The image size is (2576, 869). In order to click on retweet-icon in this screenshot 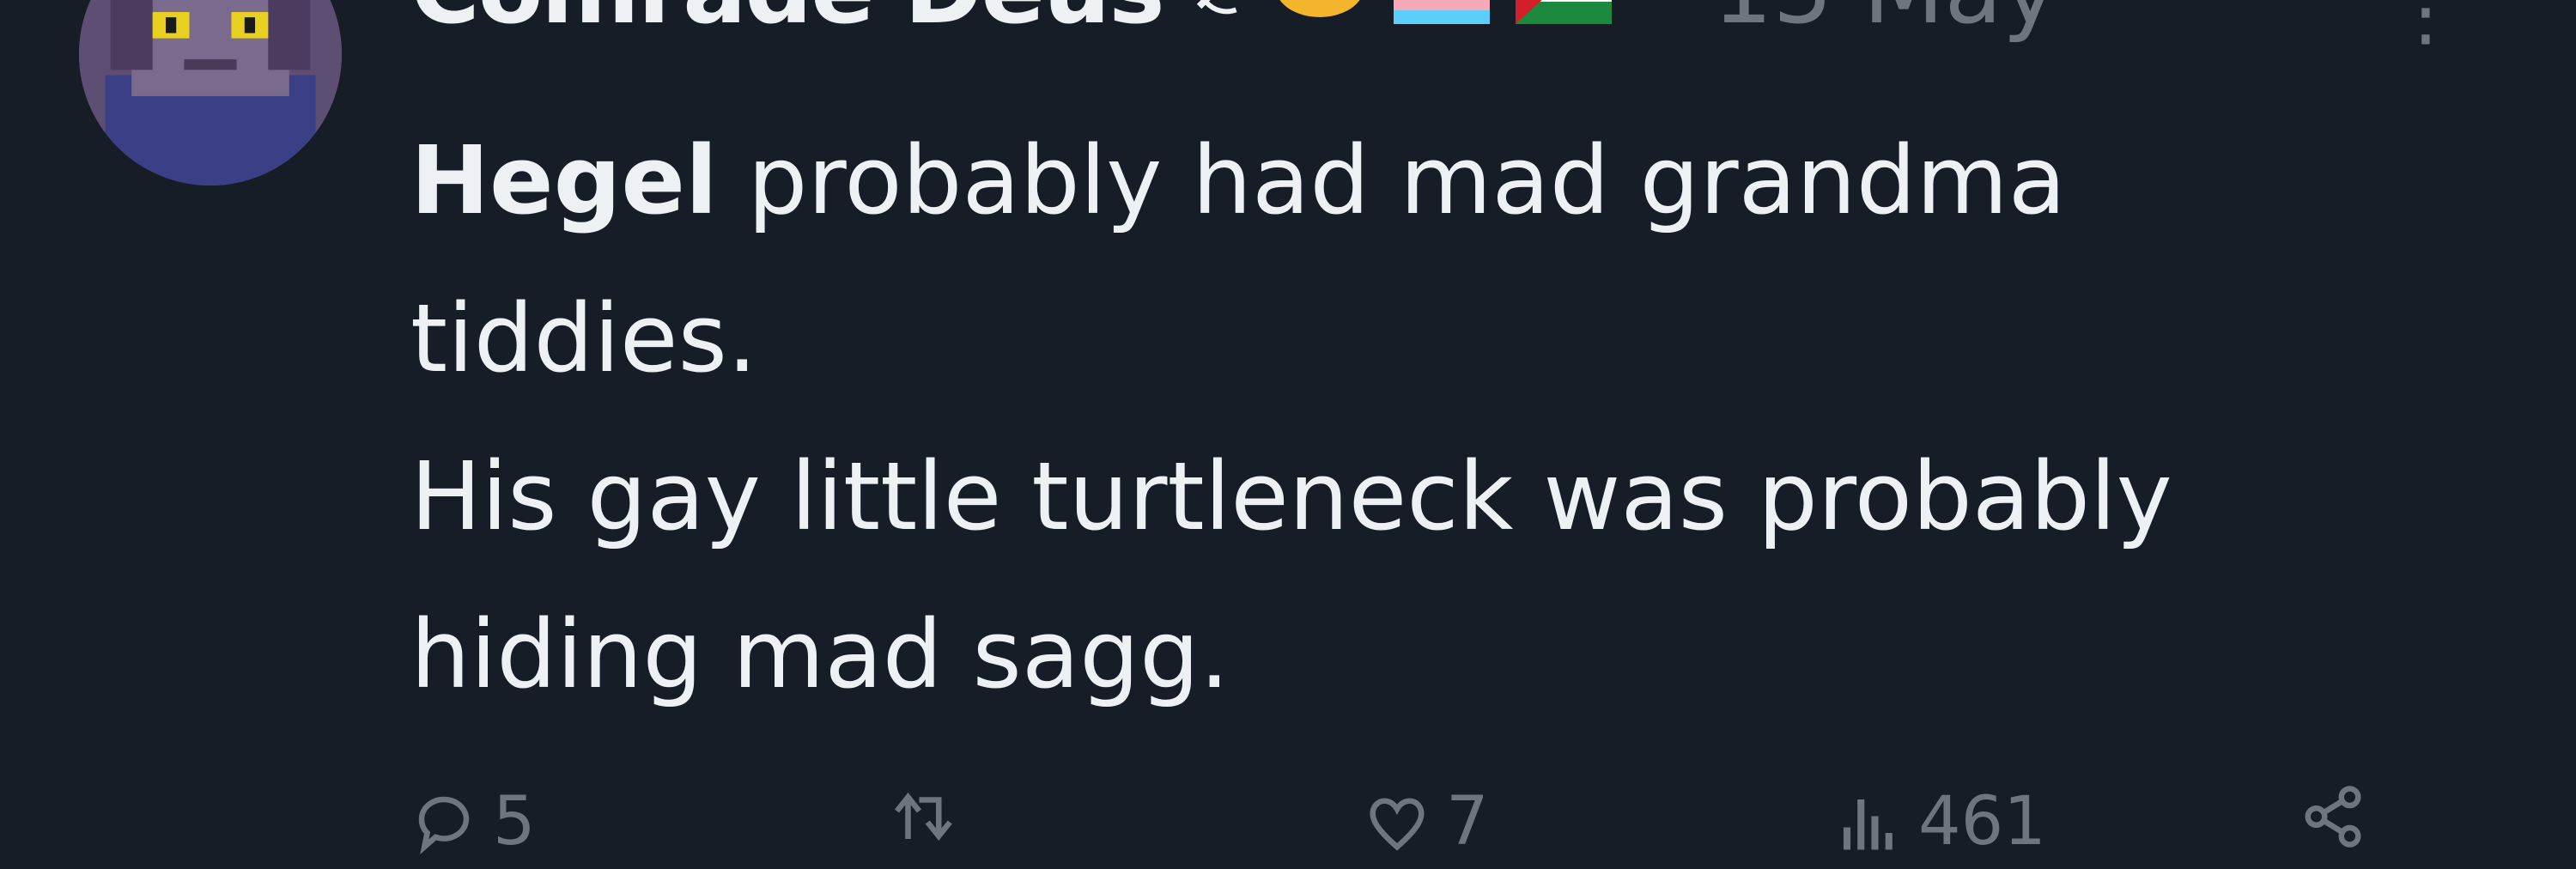, I will do `click(923, 817)`.